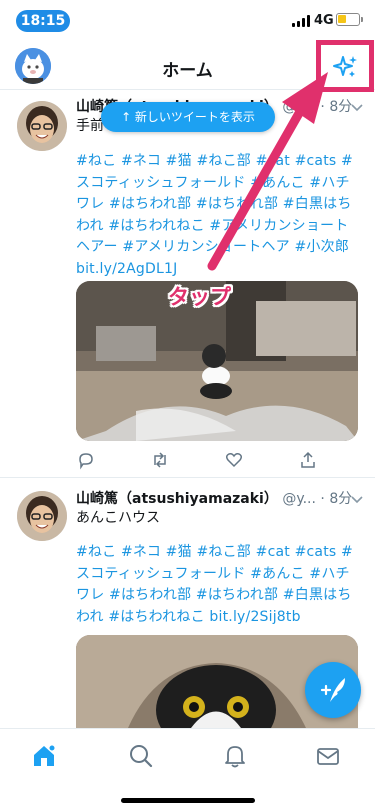 This screenshot has height=812, width=375. Describe the element at coordinates (235, 756) in the screenshot. I see `notifications-icon` at that location.